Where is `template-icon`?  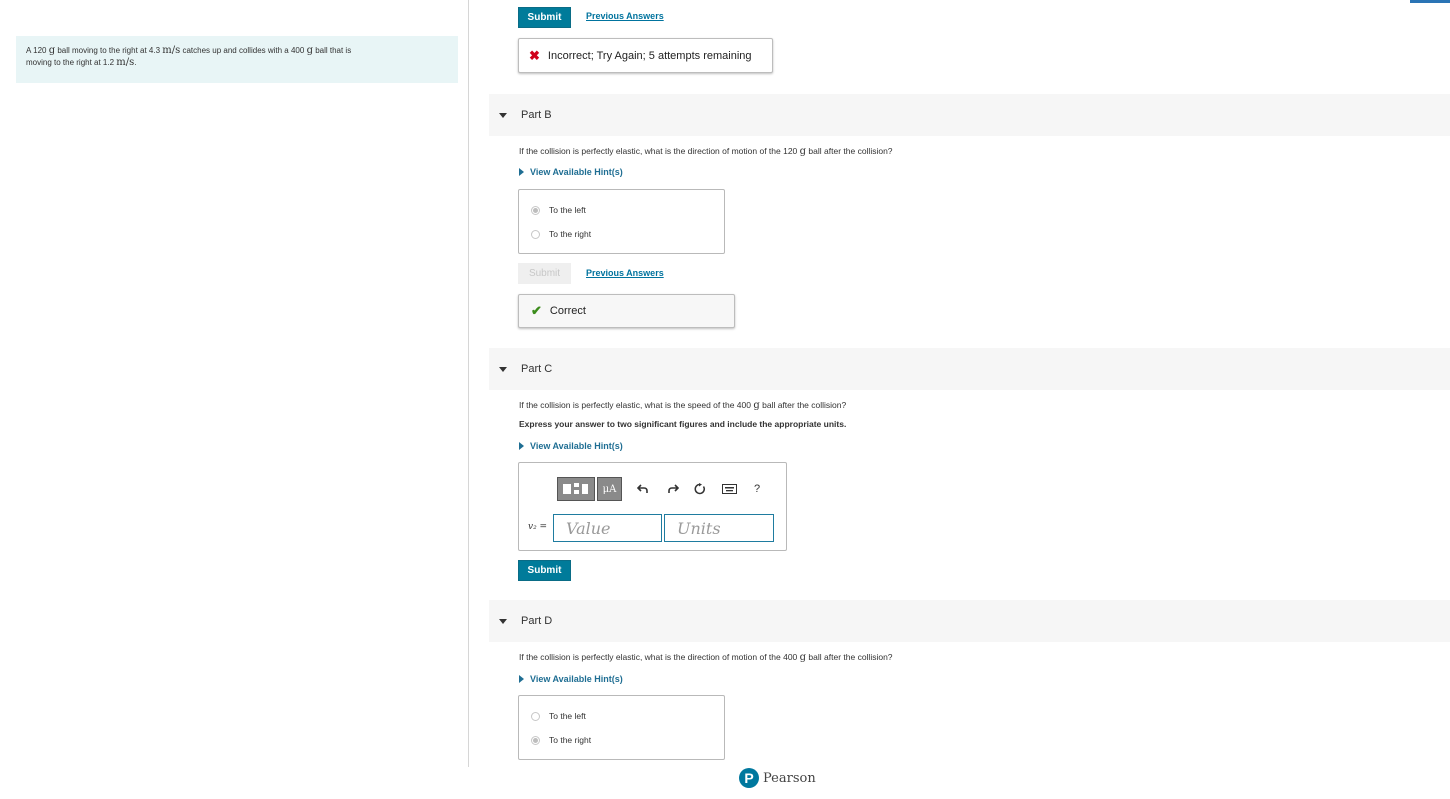
template-icon is located at coordinates (576, 489).